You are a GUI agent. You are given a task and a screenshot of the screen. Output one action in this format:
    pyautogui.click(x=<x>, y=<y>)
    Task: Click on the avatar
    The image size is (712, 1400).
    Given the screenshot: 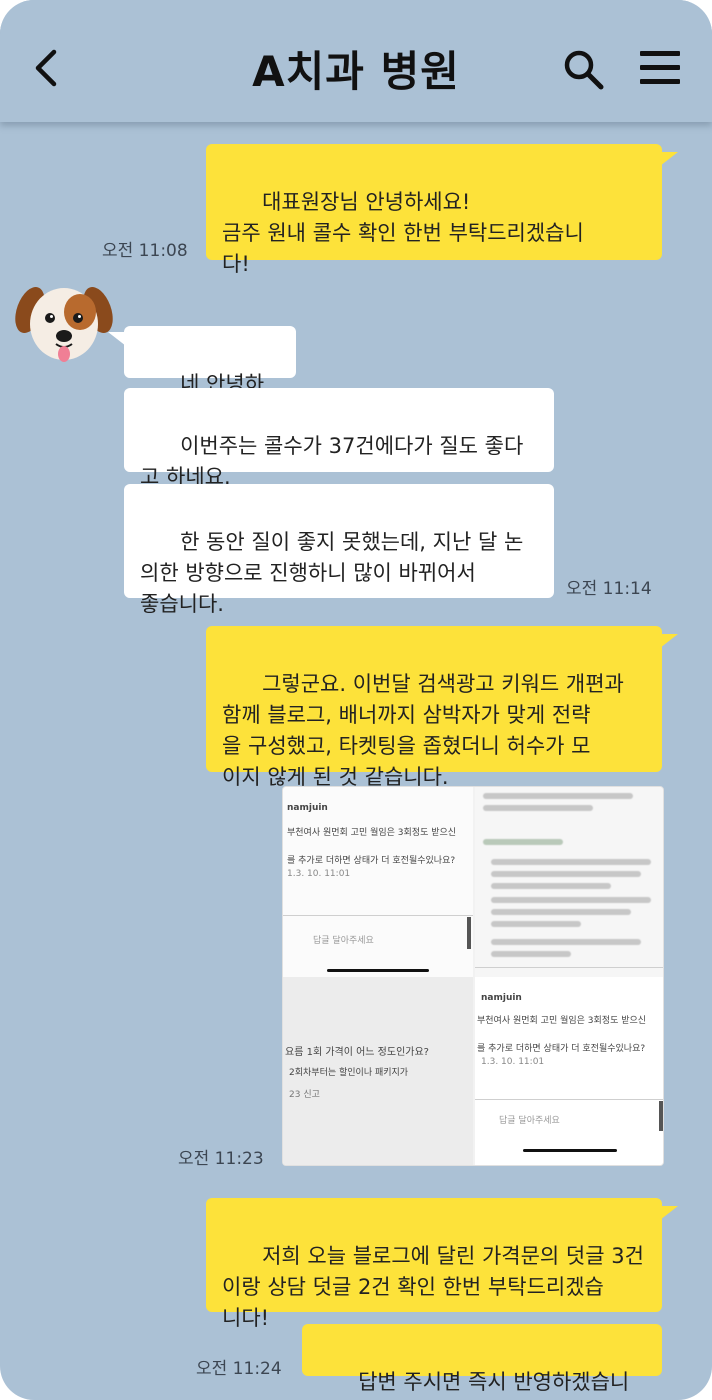 What is the action you would take?
    pyautogui.click(x=64, y=325)
    